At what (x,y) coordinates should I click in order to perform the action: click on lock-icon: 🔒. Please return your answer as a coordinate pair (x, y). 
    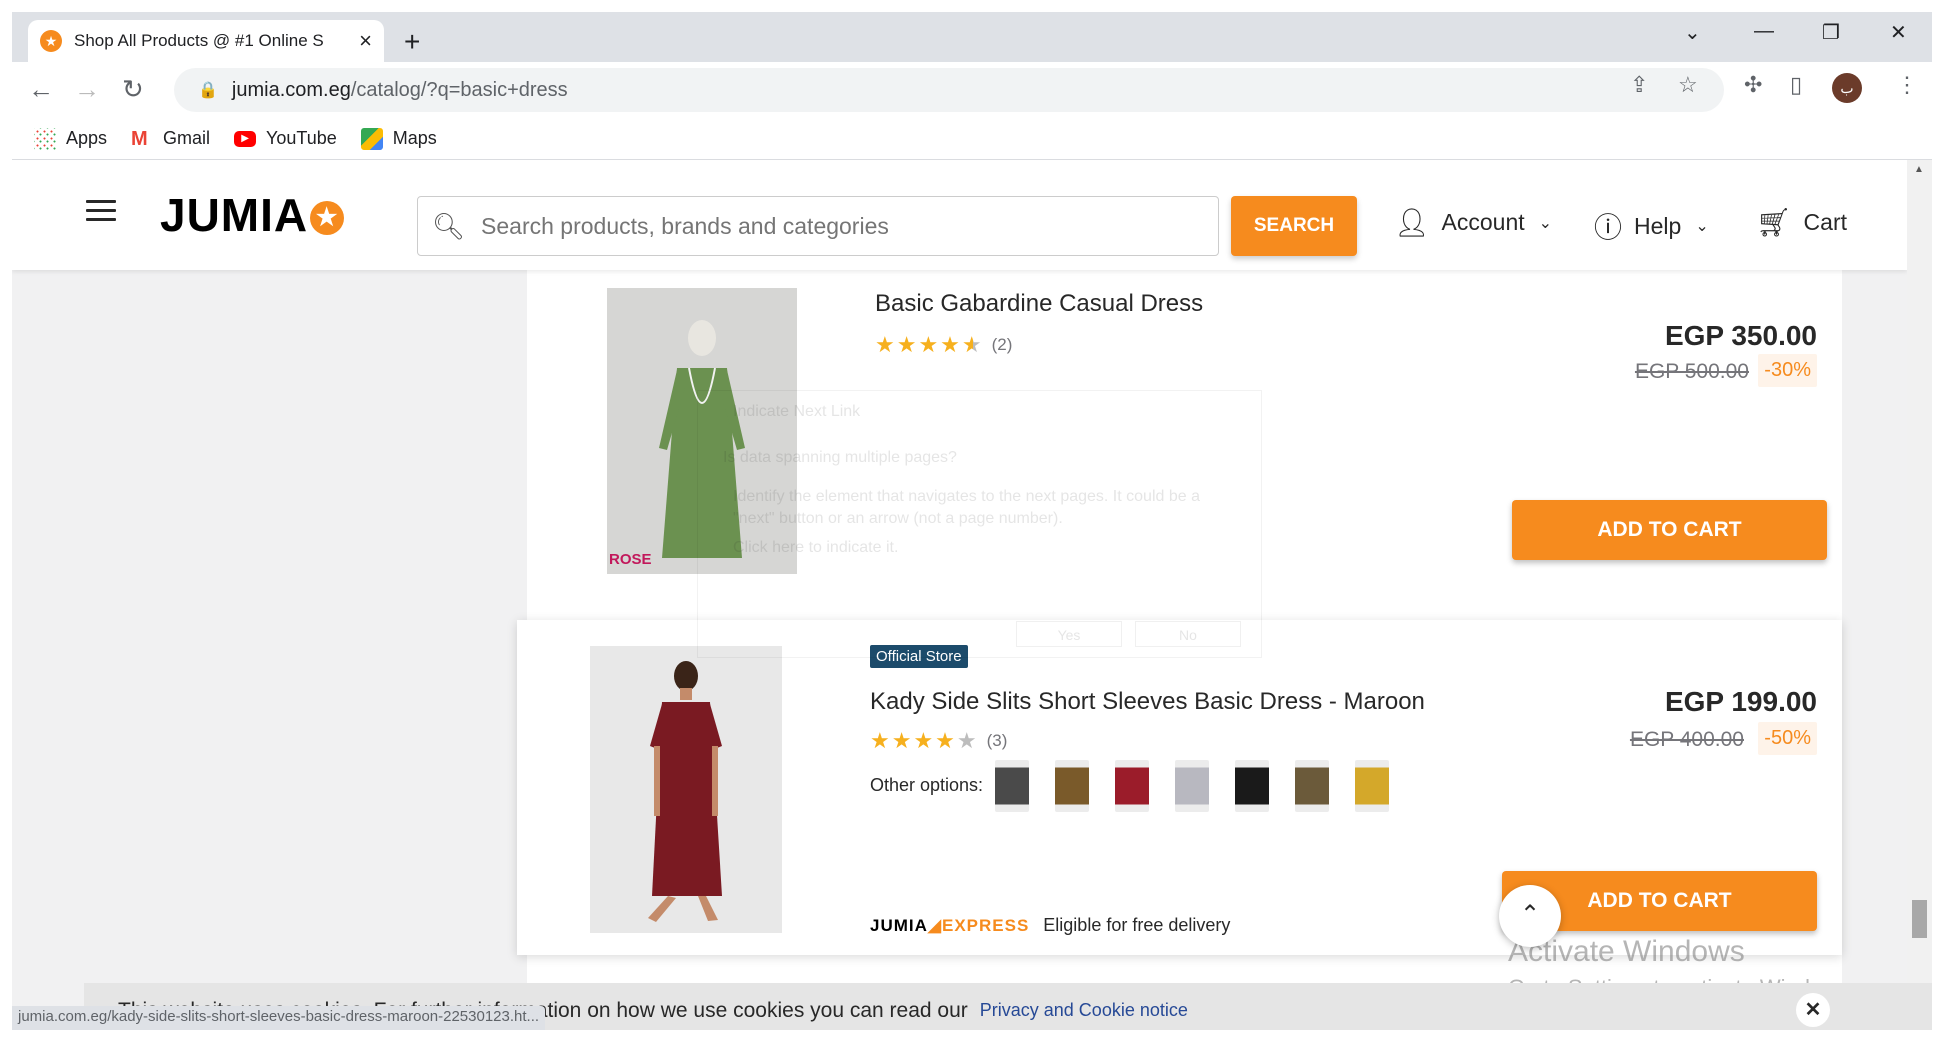
    Looking at the image, I should click on (208, 90).